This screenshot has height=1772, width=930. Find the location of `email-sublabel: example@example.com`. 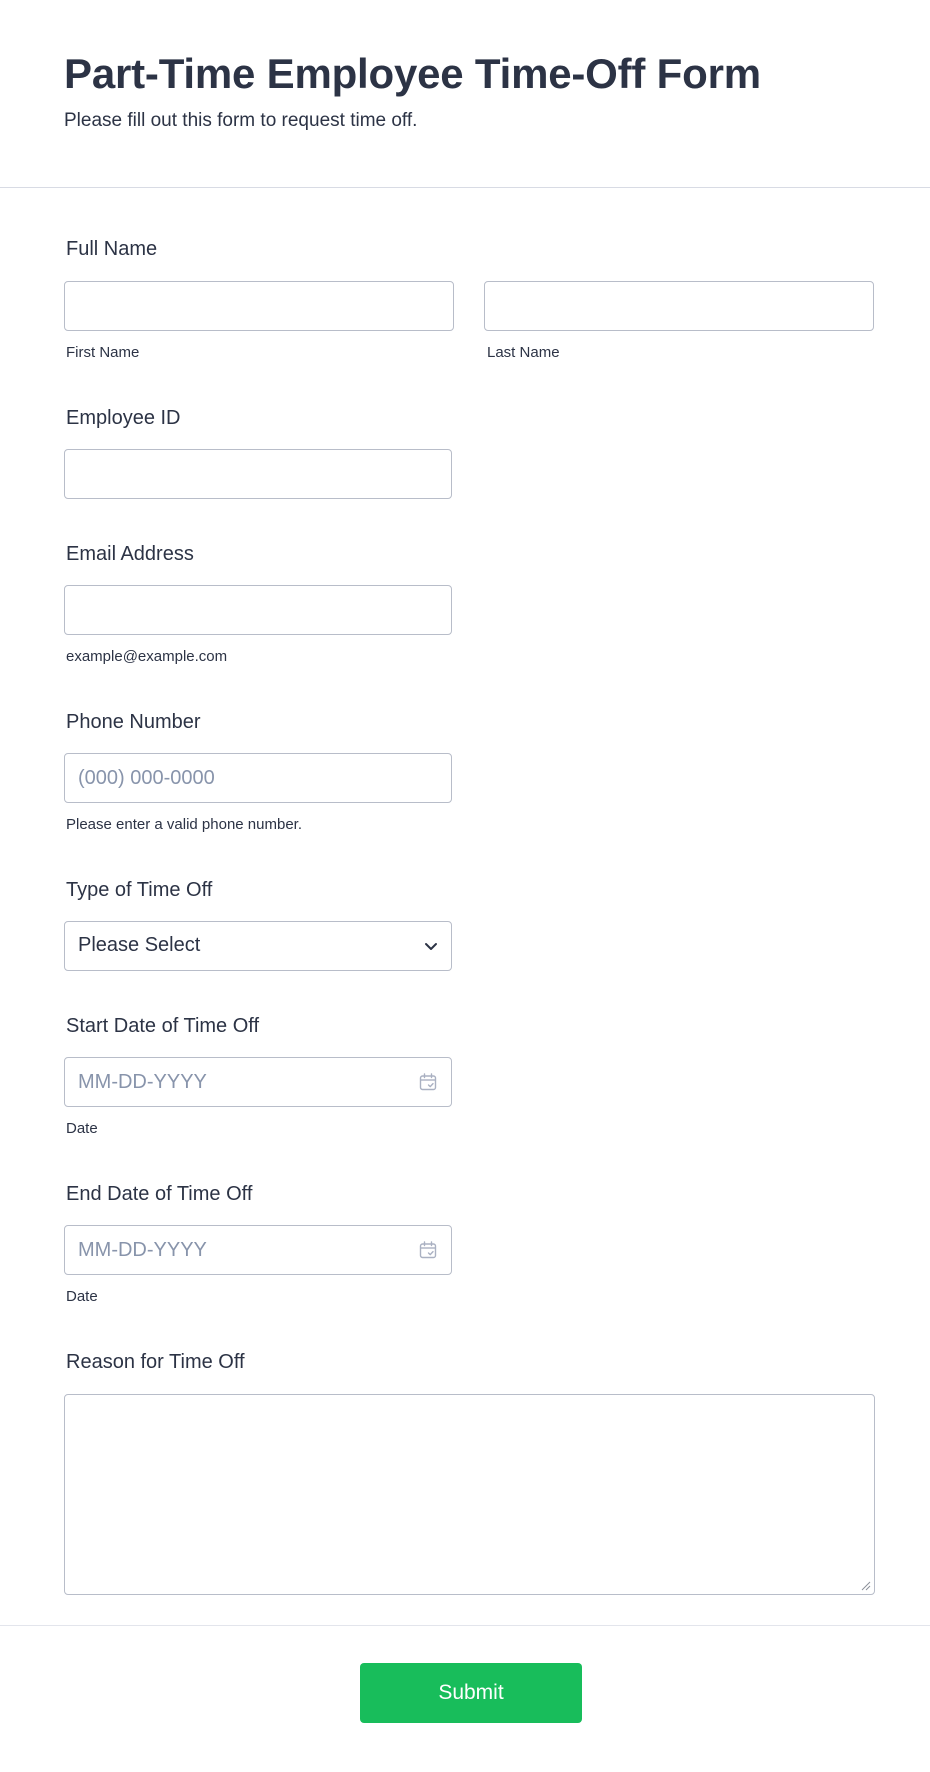

email-sublabel: example@example.com is located at coordinates (147, 656).